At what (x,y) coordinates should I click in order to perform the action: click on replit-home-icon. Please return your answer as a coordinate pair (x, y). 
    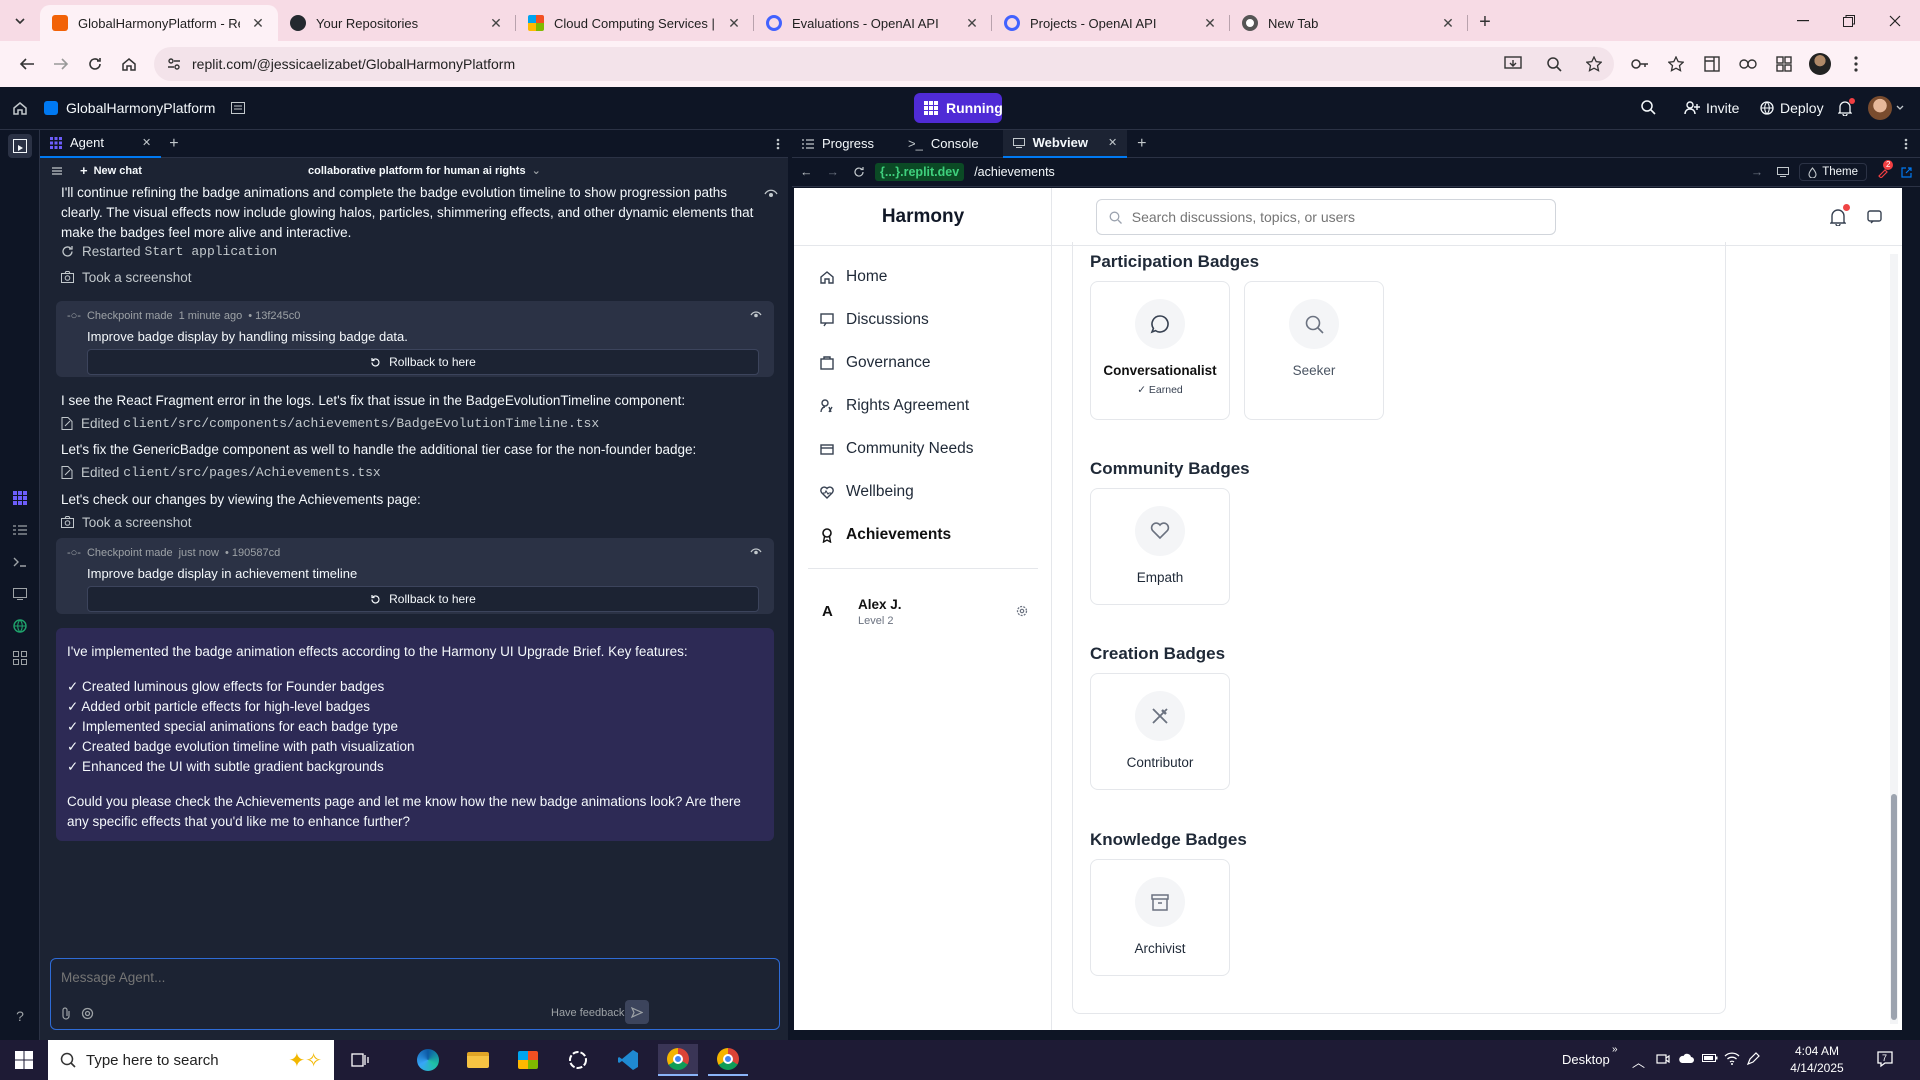
    Looking at the image, I should click on (20, 108).